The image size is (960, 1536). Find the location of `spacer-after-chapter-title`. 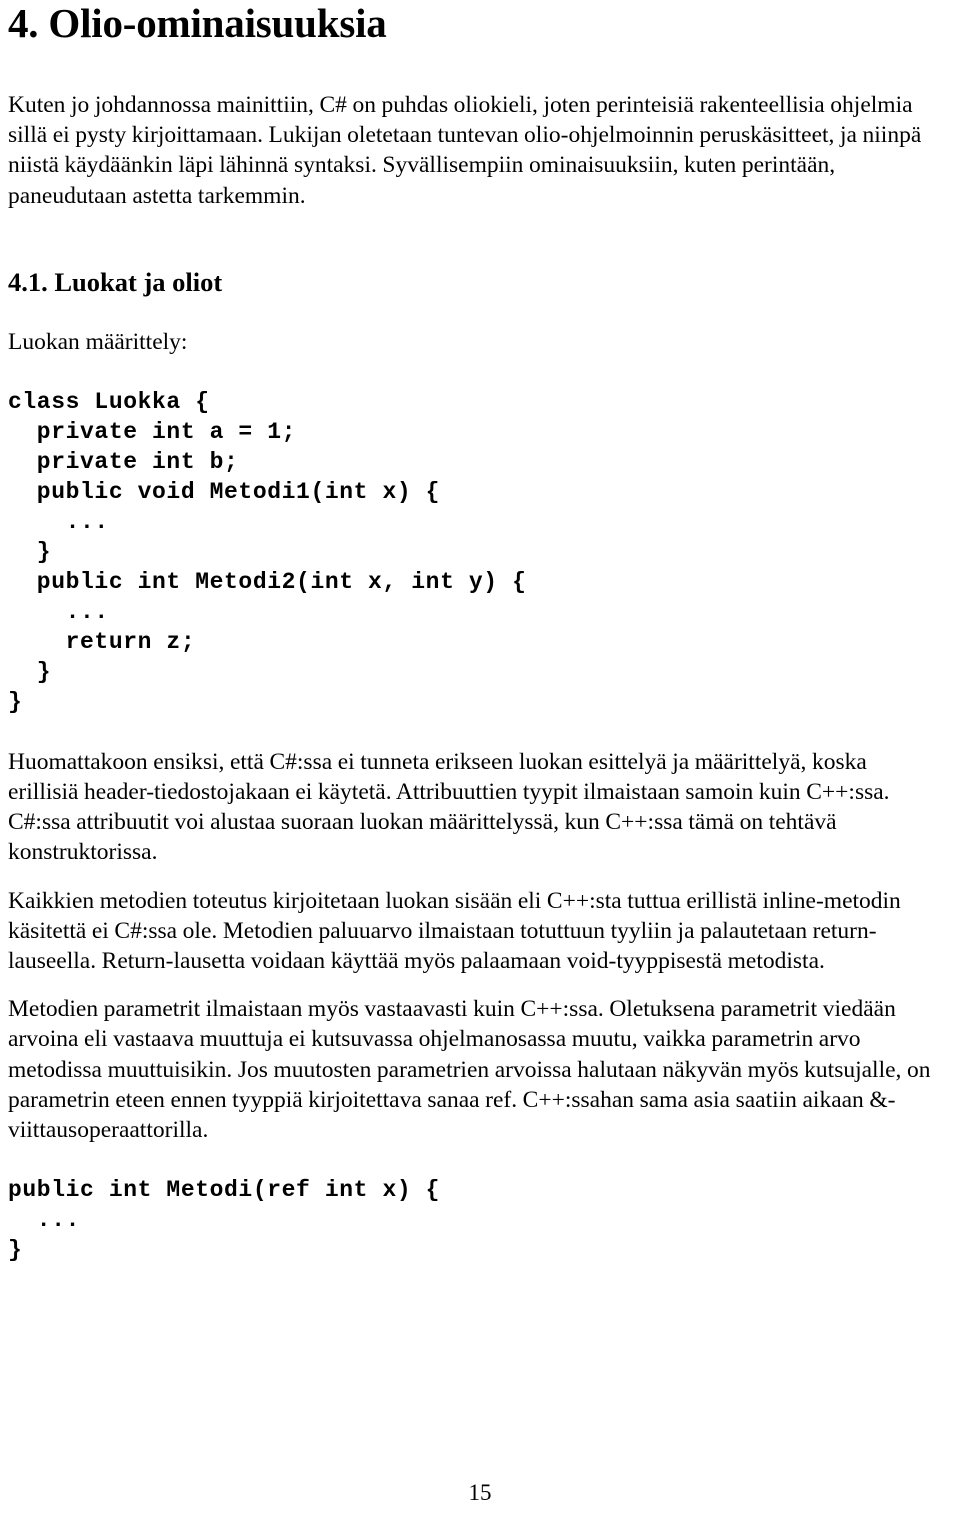

spacer-after-chapter-title is located at coordinates (473, 68).